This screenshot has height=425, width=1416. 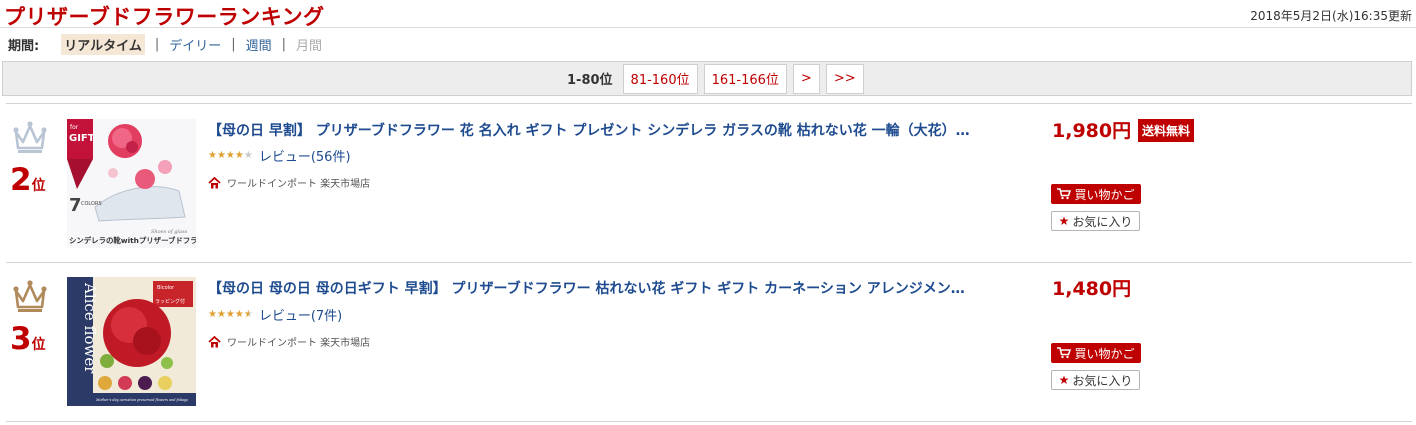 I want to click on product-rating: ★★★★★ レビュー(7件), so click(x=275, y=314).